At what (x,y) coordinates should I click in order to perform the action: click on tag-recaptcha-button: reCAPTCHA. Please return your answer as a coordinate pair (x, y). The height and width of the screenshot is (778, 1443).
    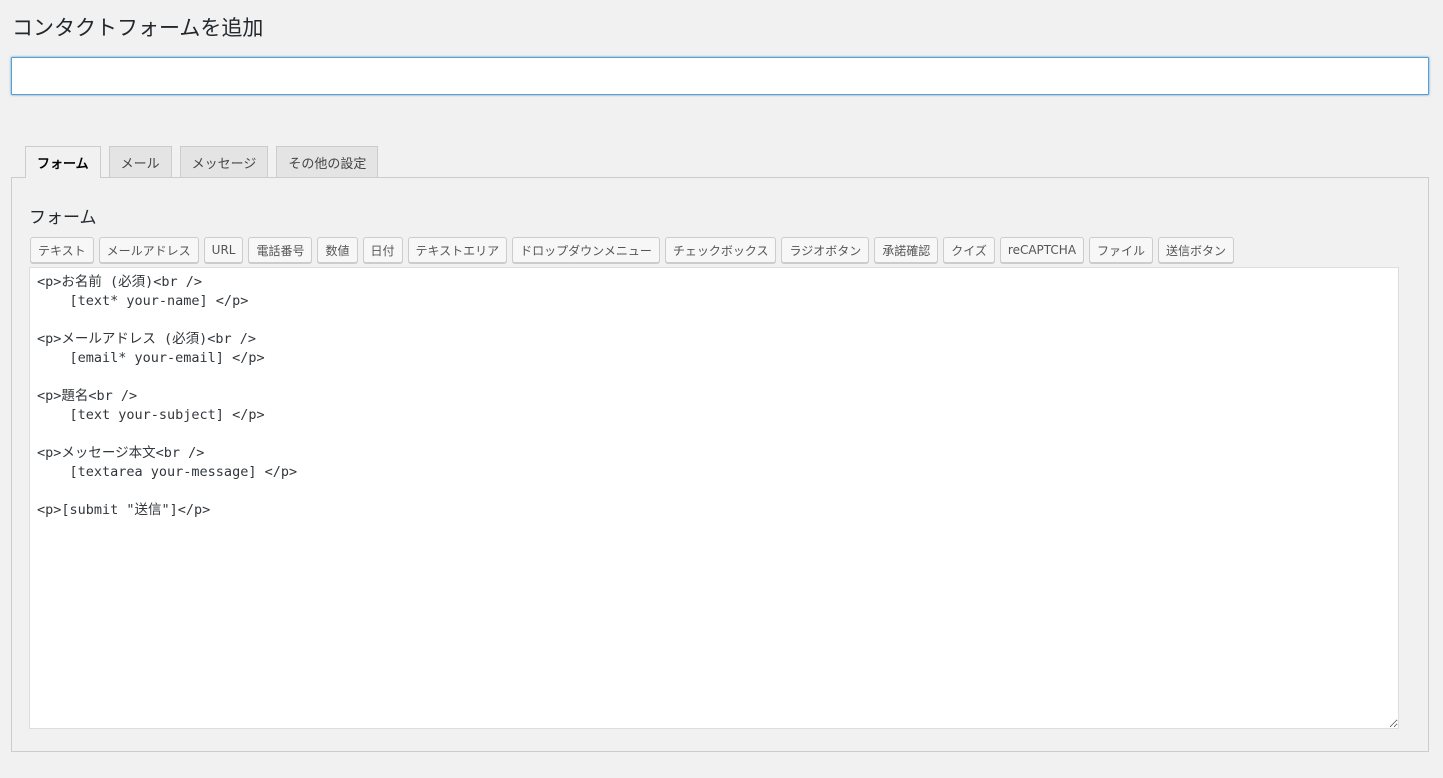
    Looking at the image, I should click on (1042, 250).